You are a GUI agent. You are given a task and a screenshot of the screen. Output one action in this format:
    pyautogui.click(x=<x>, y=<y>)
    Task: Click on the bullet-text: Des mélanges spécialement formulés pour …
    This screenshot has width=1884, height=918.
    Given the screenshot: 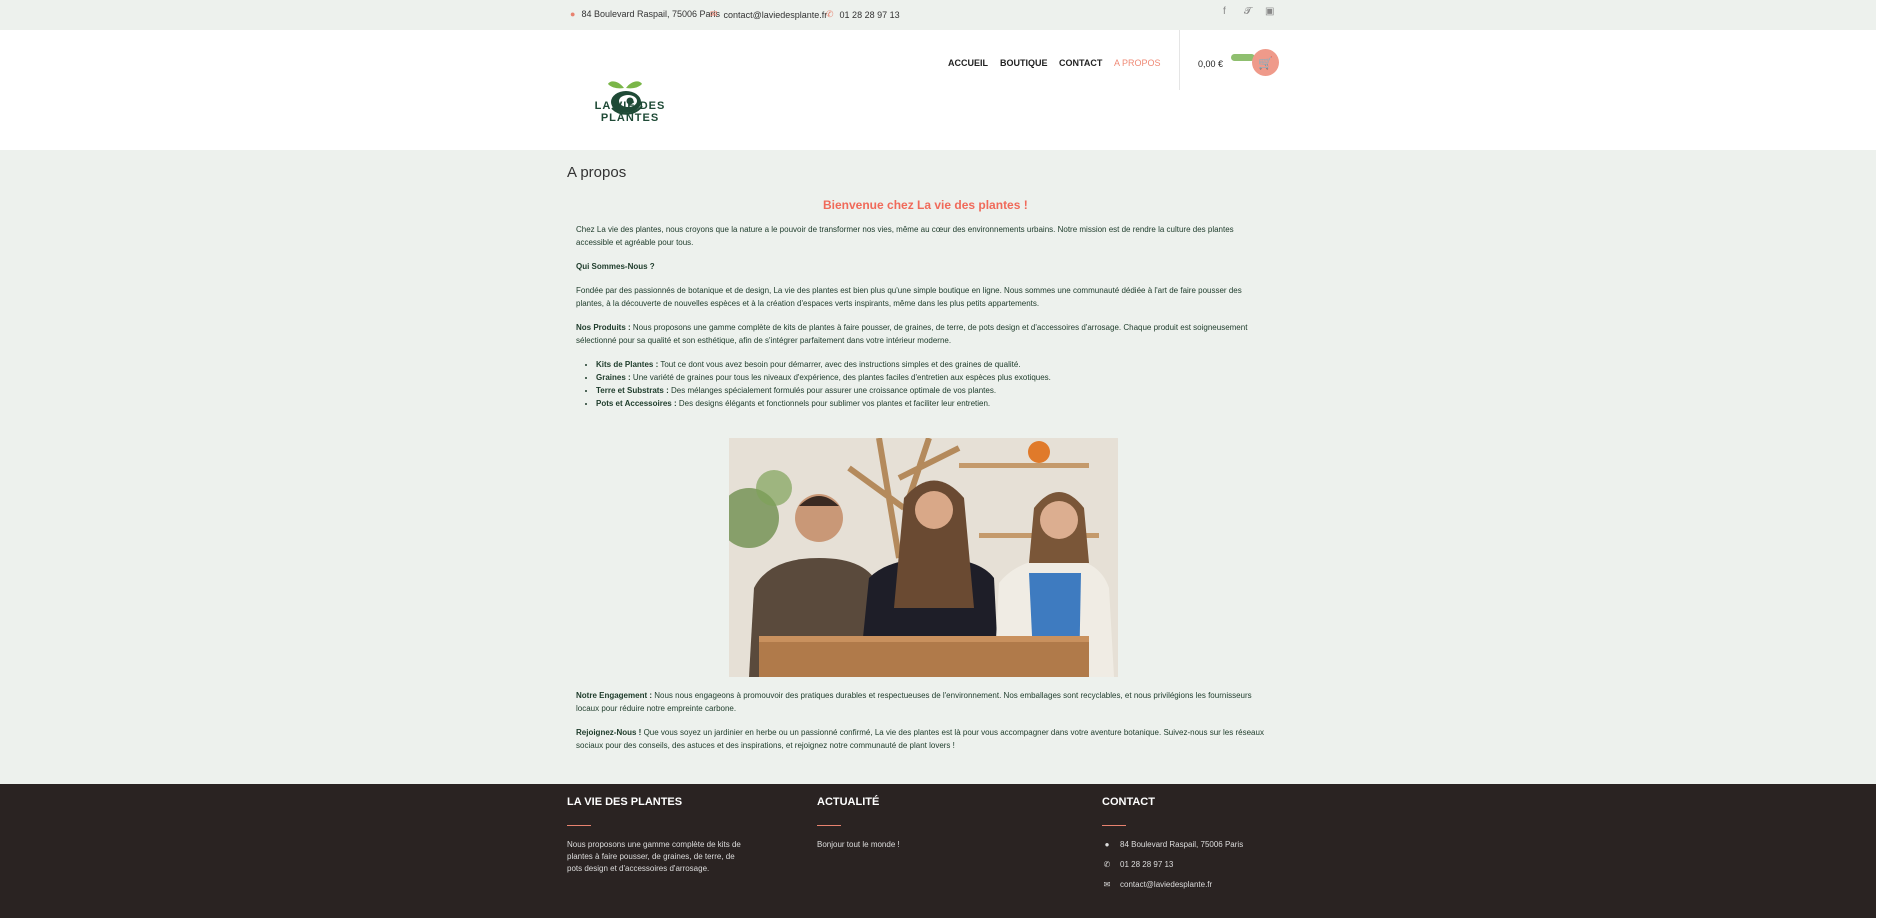 What is the action you would take?
    pyautogui.click(x=832, y=390)
    